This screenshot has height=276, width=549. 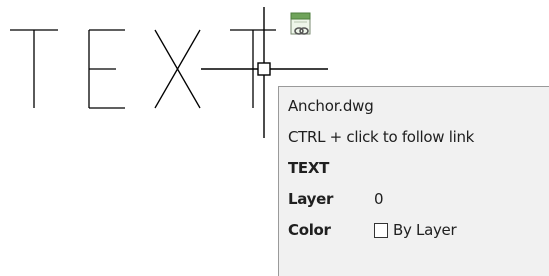 I want to click on pickbox-icon, so click(x=264, y=69).